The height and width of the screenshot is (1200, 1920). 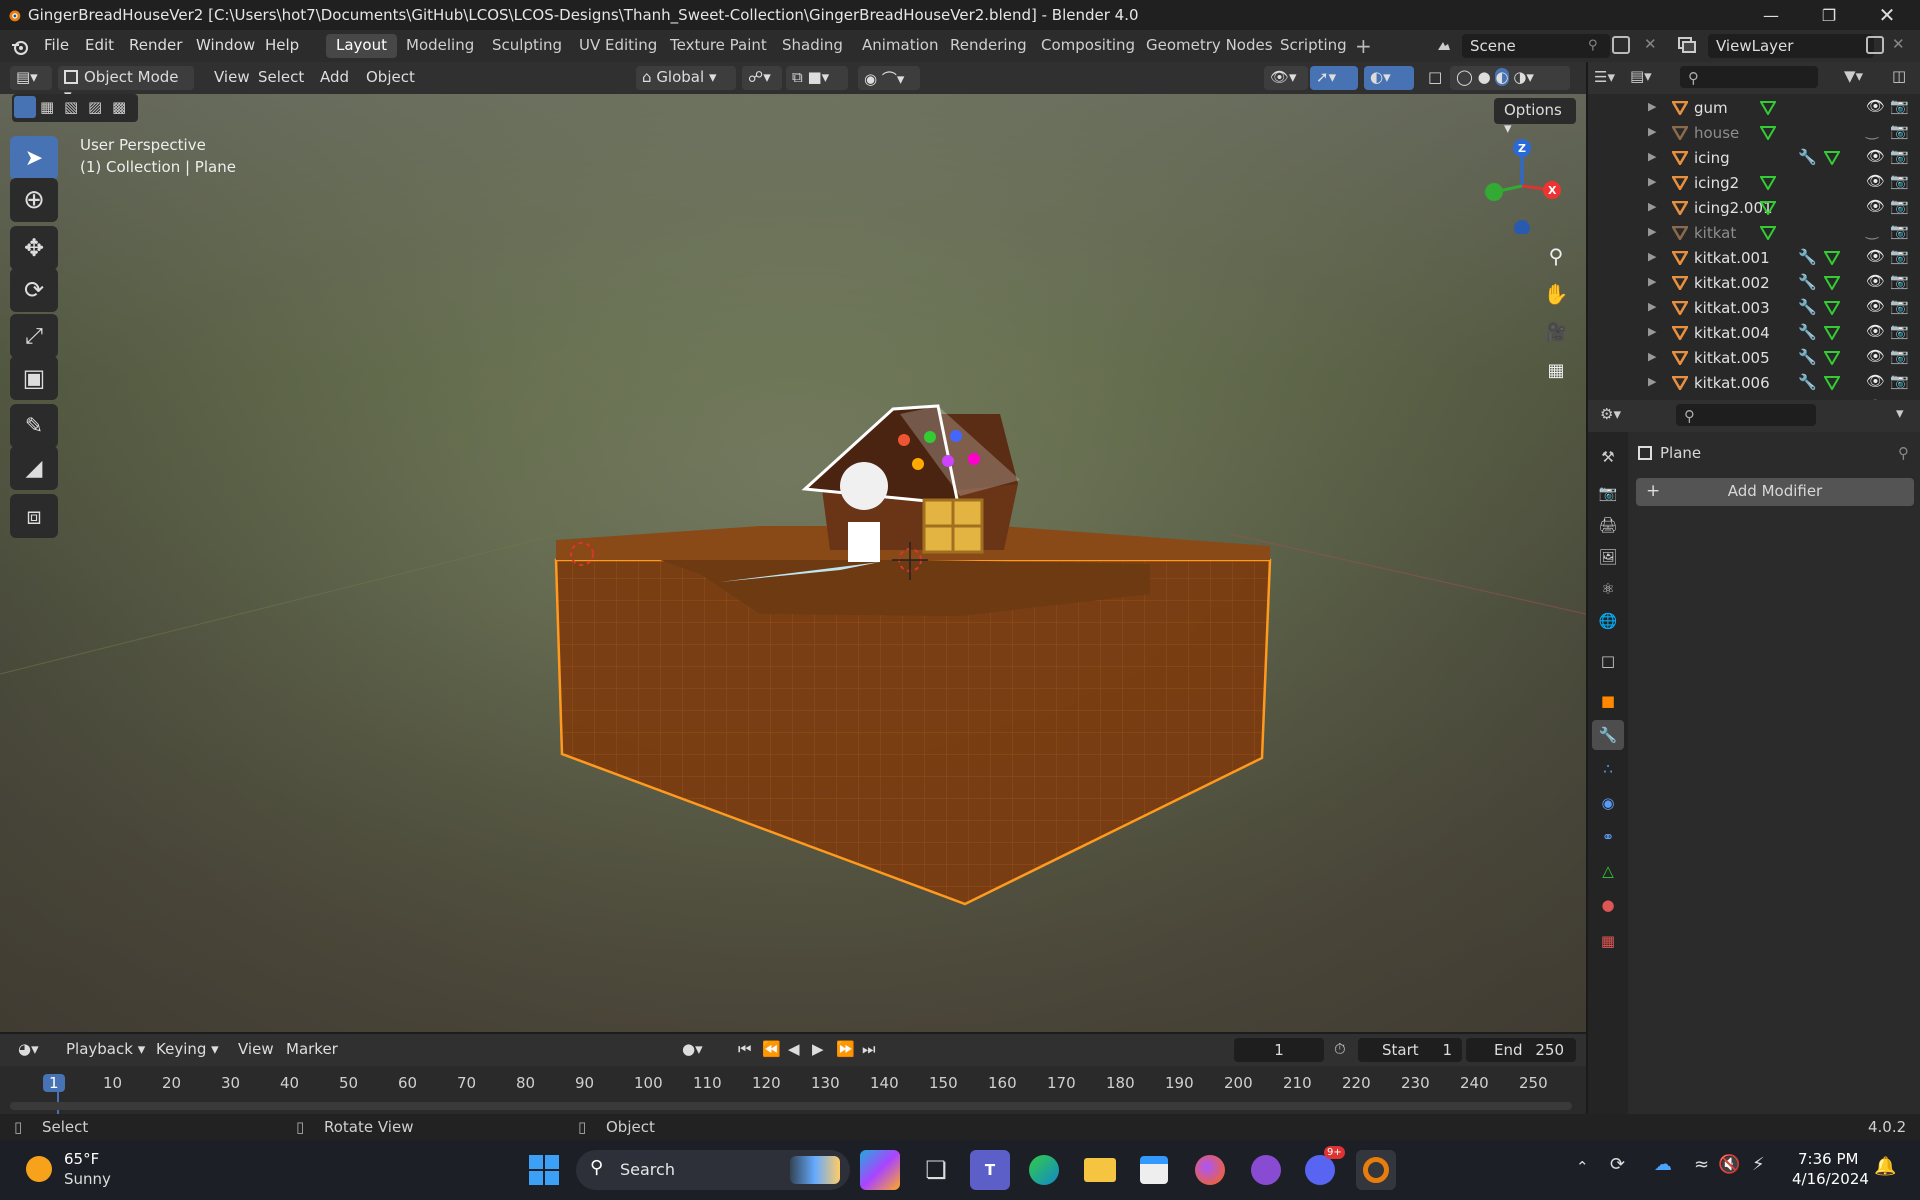 I want to click on outliner-item-name: kitkat, so click(x=1715, y=233).